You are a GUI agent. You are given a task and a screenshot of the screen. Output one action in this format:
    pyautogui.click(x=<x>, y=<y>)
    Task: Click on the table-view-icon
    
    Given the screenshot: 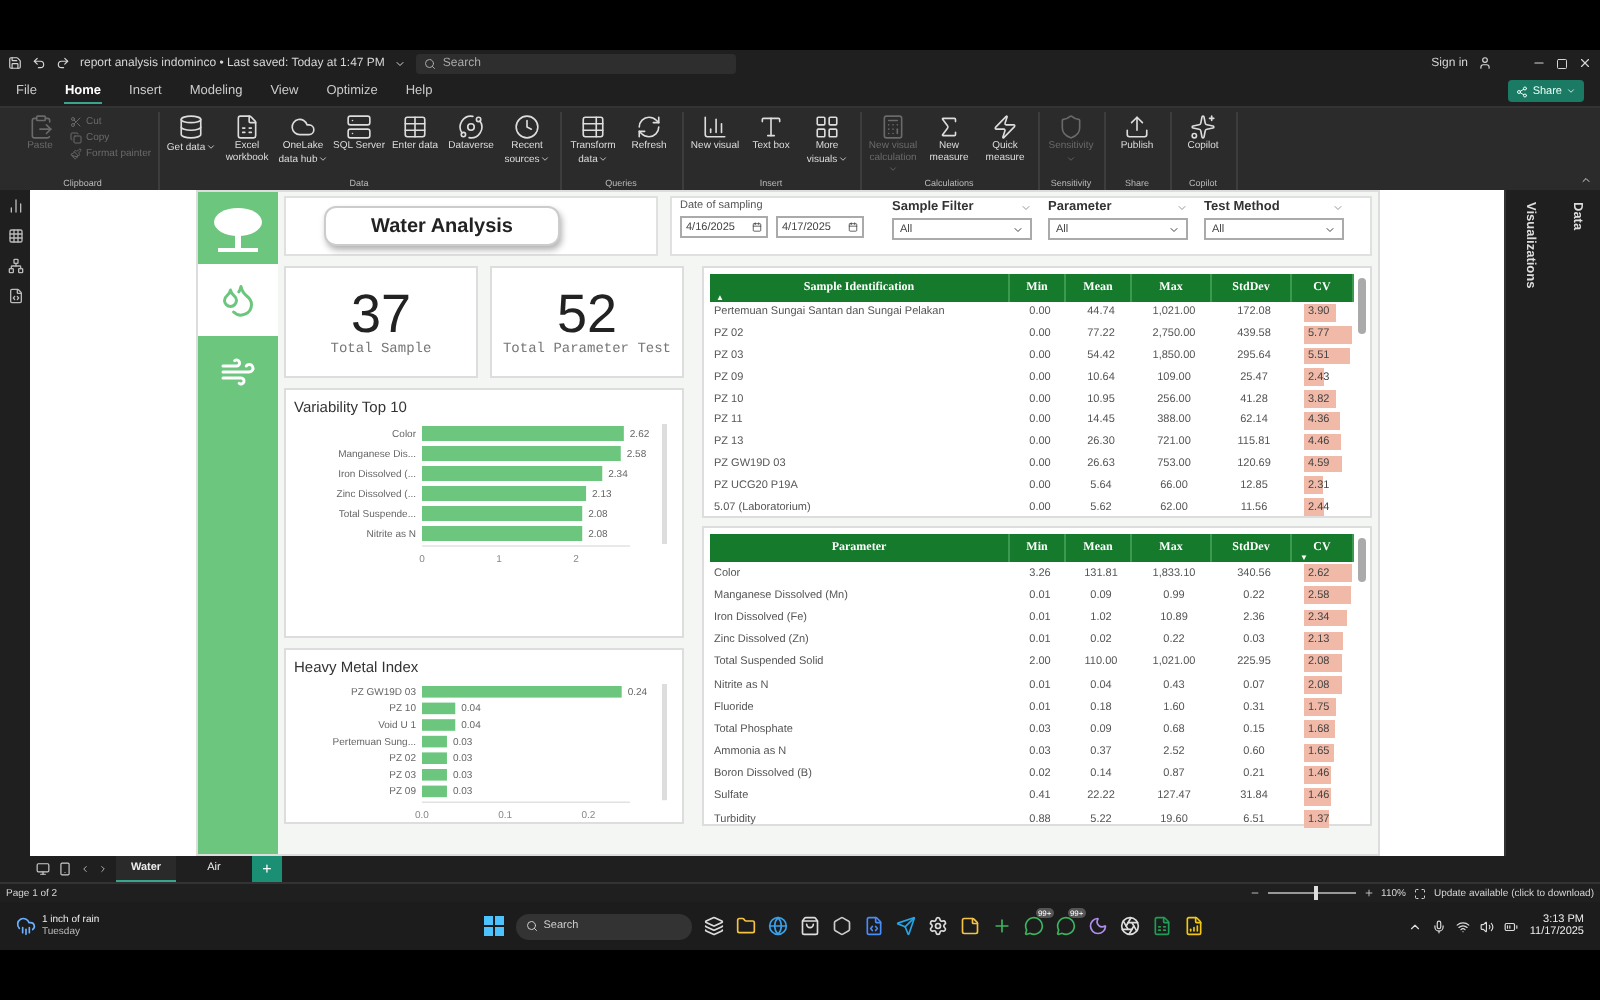 What is the action you would take?
    pyautogui.click(x=15, y=236)
    